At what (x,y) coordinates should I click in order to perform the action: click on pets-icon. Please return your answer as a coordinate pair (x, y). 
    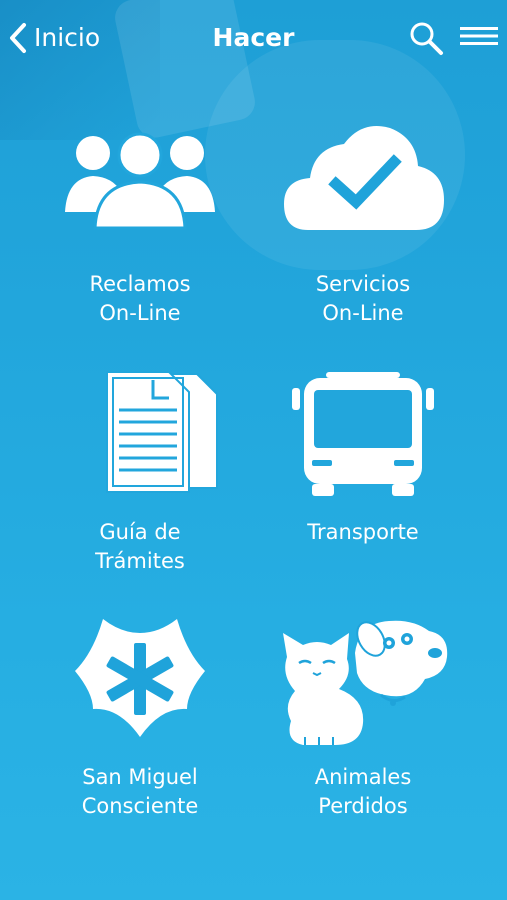
    Looking at the image, I should click on (363, 683).